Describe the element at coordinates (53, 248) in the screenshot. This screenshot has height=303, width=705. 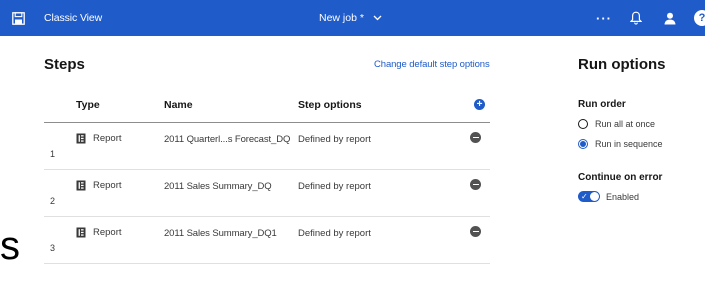
I see `row-number: 3` at that location.